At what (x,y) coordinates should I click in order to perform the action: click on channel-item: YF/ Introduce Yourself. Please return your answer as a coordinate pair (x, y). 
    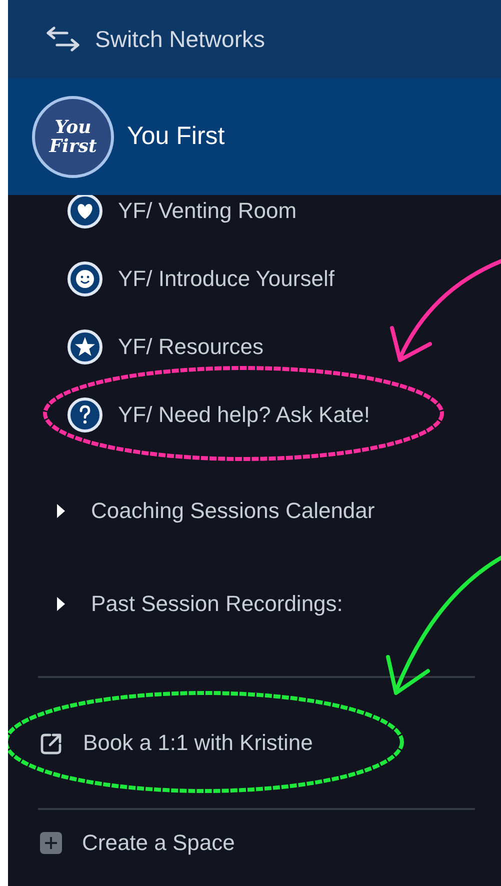
    Looking at the image, I should click on (226, 279).